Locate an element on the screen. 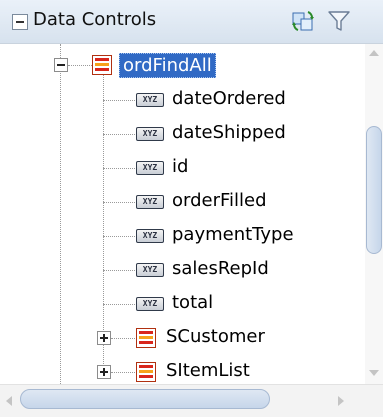  collapse-icon is located at coordinates (20, 22).